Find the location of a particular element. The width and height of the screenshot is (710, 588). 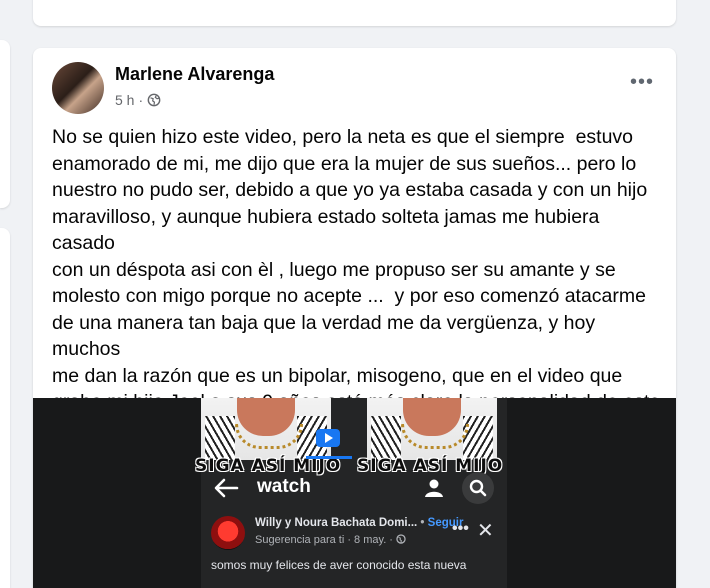

post-meta: 5 h · is located at coordinates (138, 100).